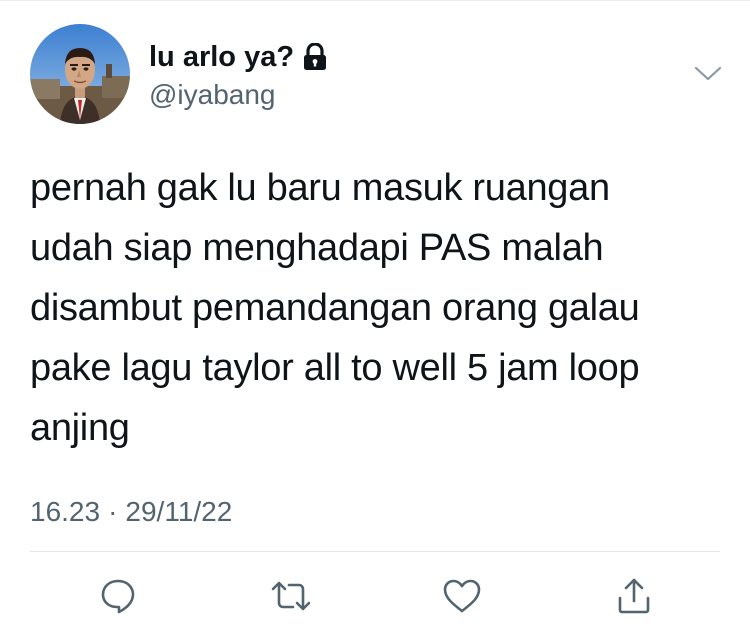  I want to click on tweet-time: 16.23, so click(65, 511).